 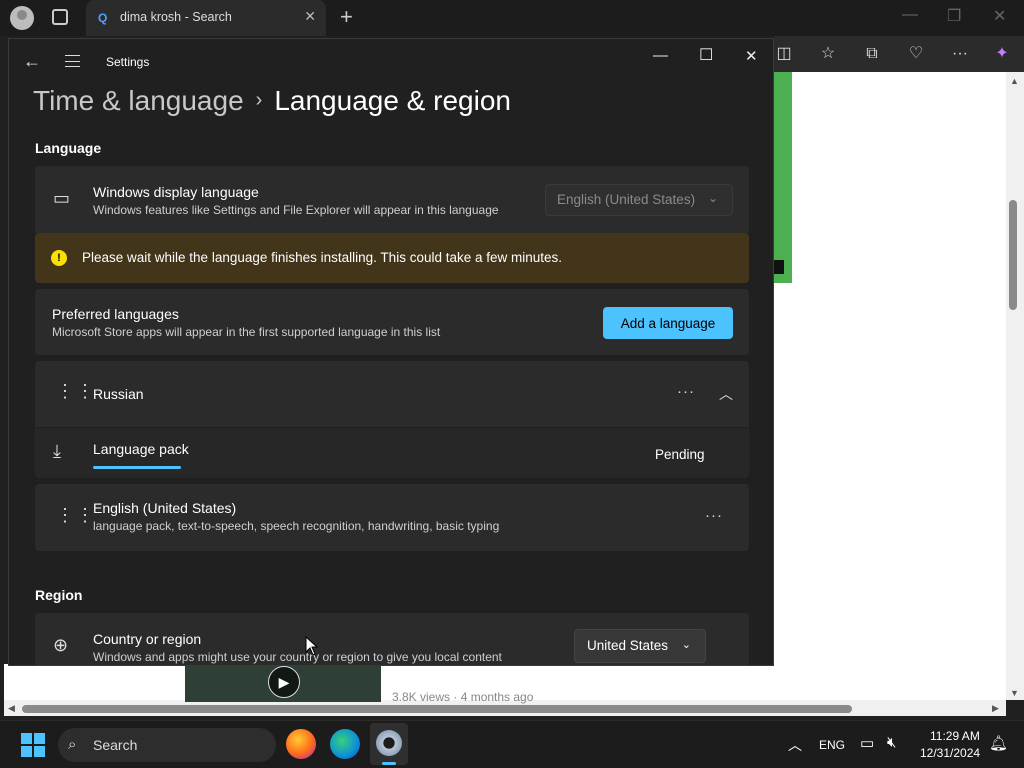 What do you see at coordinates (392, 100) in the screenshot?
I see `page-title: Language & region` at bounding box center [392, 100].